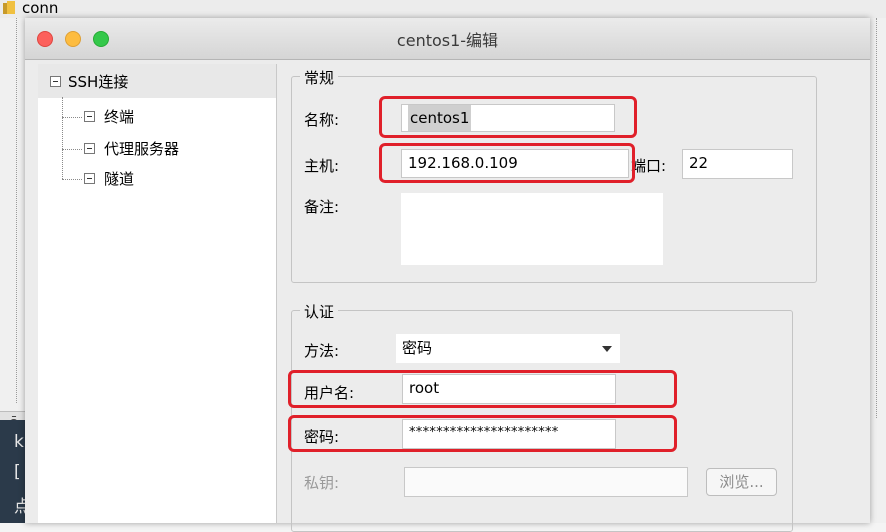 Image resolution: width=886 pixels, height=532 pixels. I want to click on background-app-right-edge, so click(878, 270).